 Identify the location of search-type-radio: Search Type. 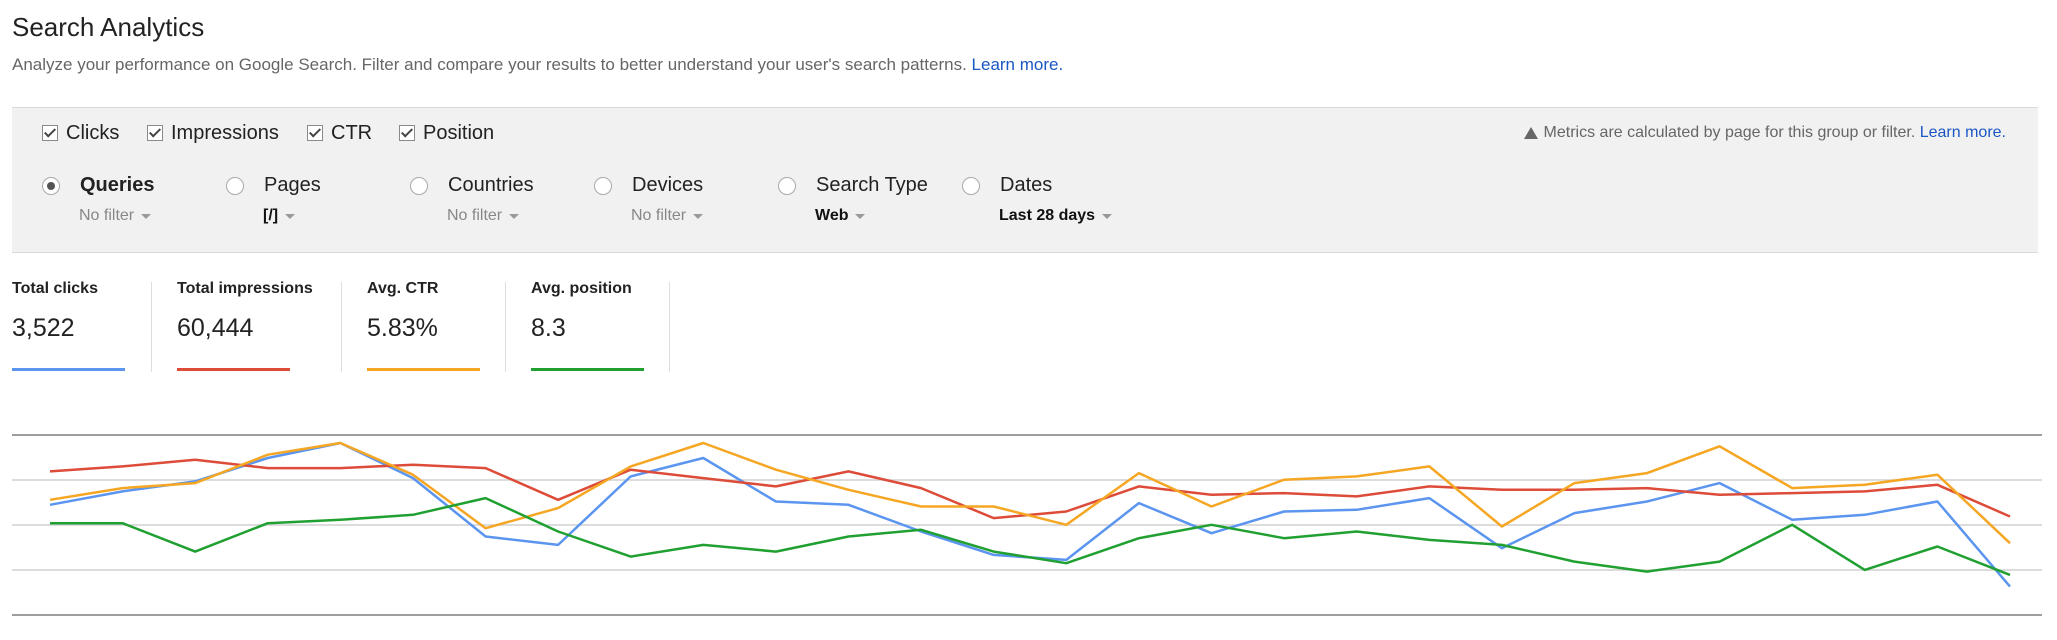
(853, 185).